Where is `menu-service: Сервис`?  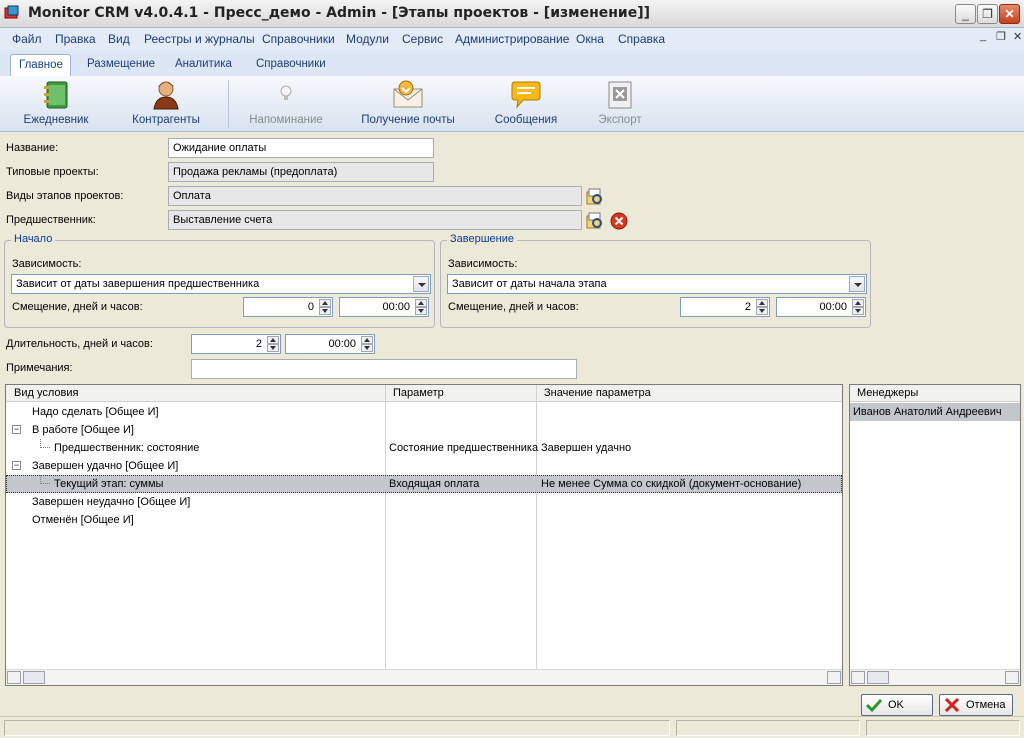
menu-service: Сервис is located at coordinates (422, 39).